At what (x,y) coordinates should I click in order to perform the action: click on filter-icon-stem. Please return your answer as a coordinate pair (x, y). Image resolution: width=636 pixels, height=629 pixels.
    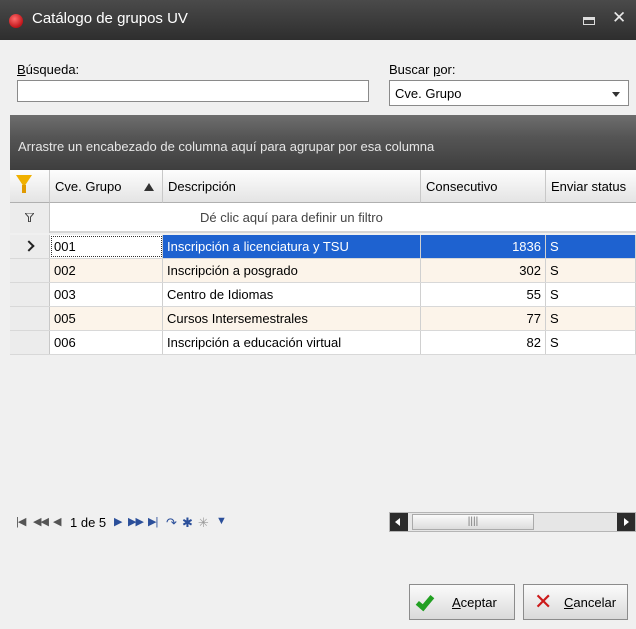
    Looking at the image, I should click on (24, 189).